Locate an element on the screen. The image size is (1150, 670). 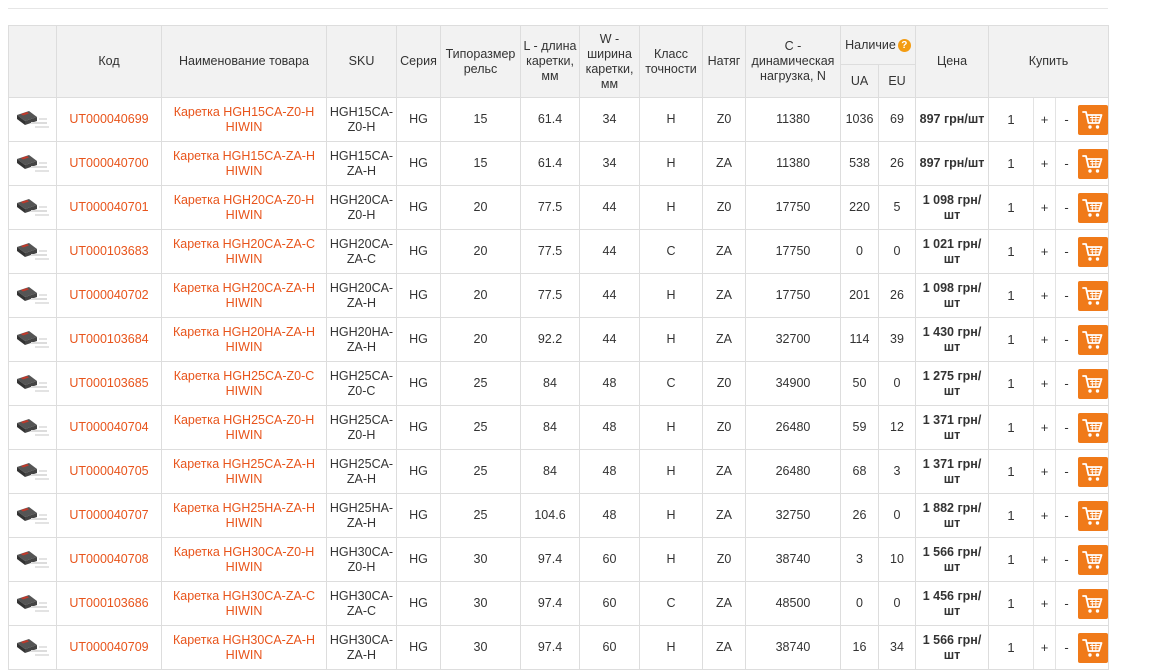
product-name-link: Каретка HGH25CA-Z0-C HIWIN is located at coordinates (244, 383).